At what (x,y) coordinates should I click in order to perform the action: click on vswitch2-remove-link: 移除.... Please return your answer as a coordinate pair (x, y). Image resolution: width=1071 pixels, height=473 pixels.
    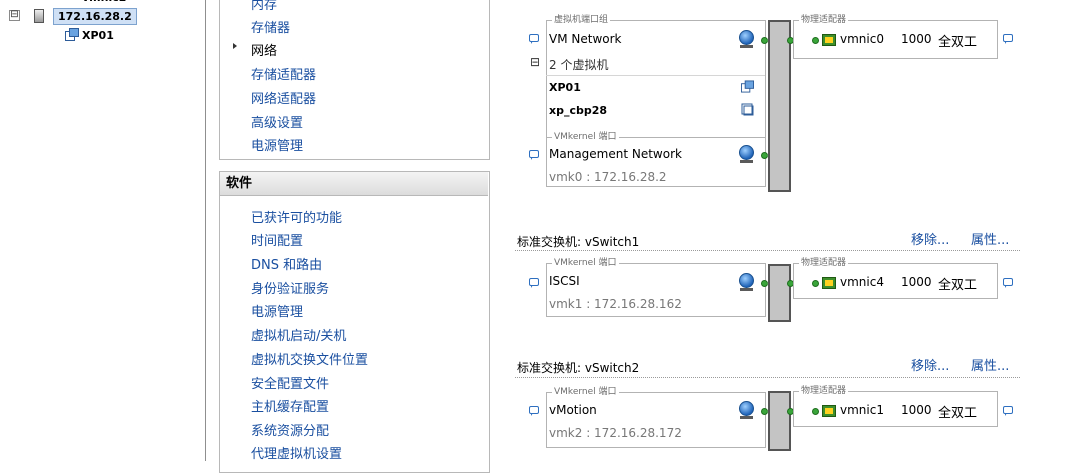
    Looking at the image, I should click on (930, 364).